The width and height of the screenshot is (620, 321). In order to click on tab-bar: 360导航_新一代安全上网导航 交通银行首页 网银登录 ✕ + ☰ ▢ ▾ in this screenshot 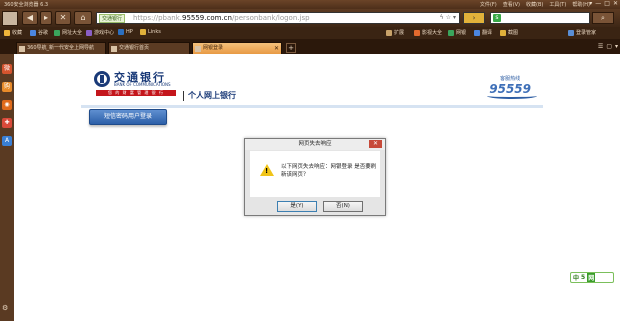, I will do `click(310, 46)`.